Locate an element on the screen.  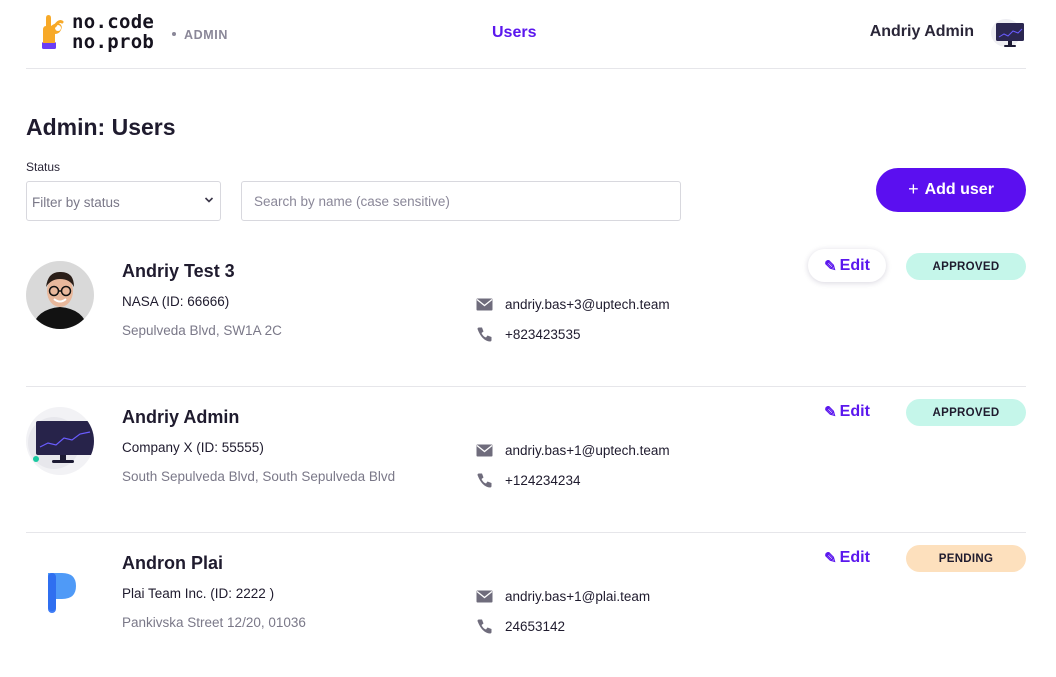
user-email-text: andriy.bas+3@uptech.team is located at coordinates (587, 304).